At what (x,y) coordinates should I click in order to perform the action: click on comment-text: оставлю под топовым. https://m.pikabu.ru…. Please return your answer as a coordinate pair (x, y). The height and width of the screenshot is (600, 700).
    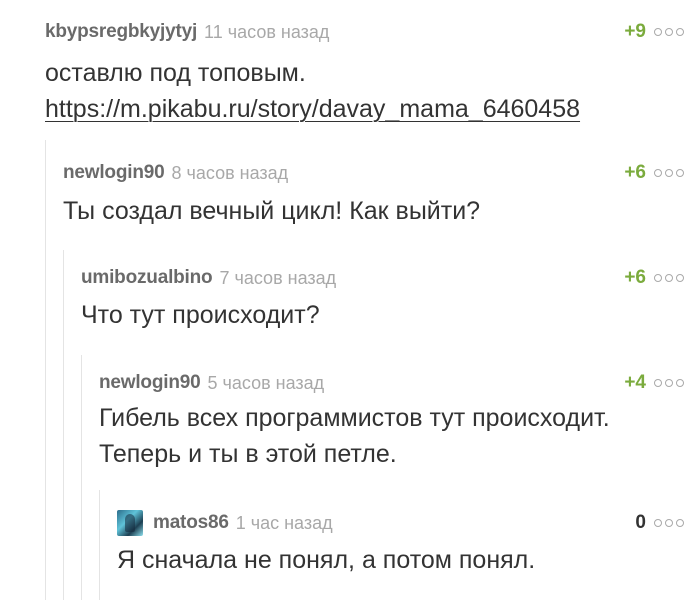
    Looking at the image, I should click on (362, 91).